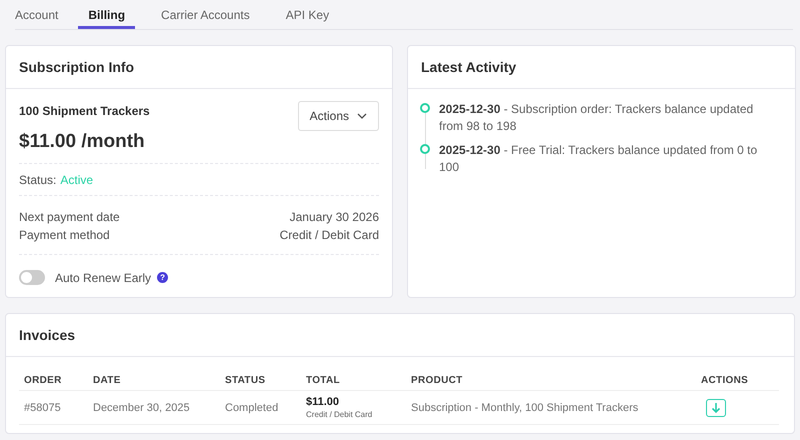 This screenshot has height=440, width=800. Describe the element at coordinates (362, 116) in the screenshot. I see `chevron-down-icon` at that location.